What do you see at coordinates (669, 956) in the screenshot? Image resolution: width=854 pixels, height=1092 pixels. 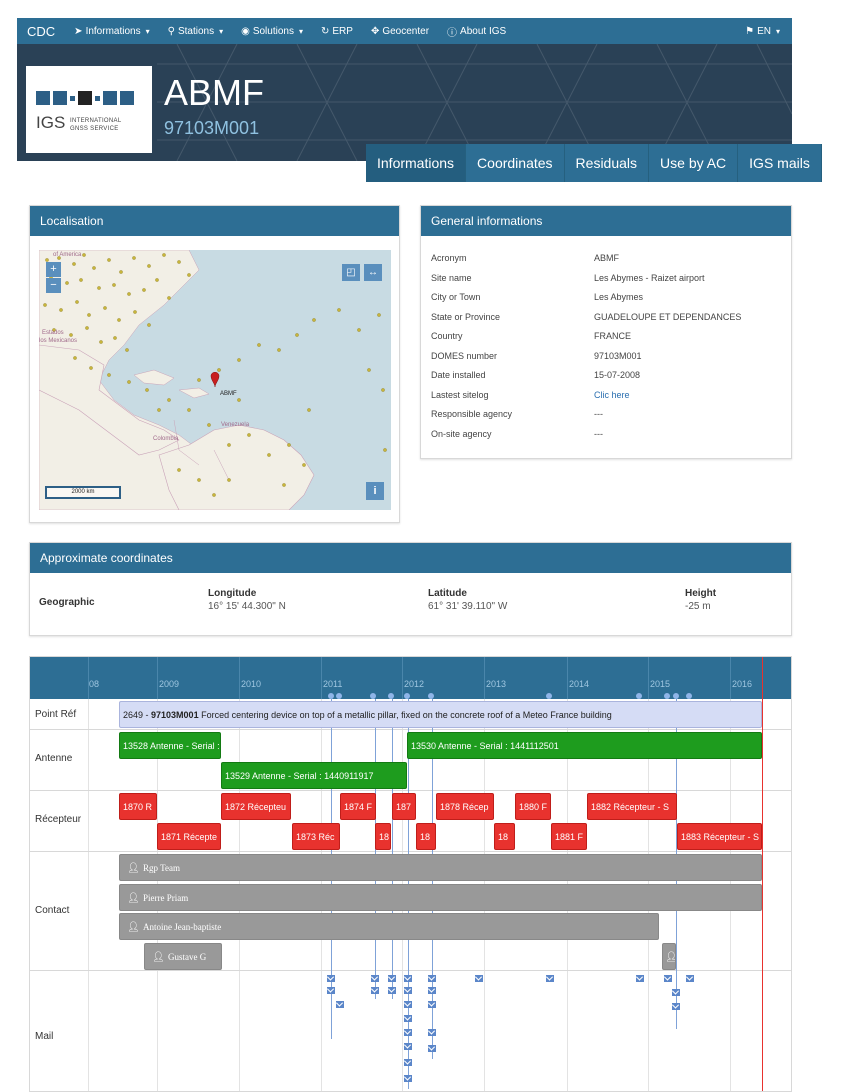 I see `contact-bar: 👤︎` at bounding box center [669, 956].